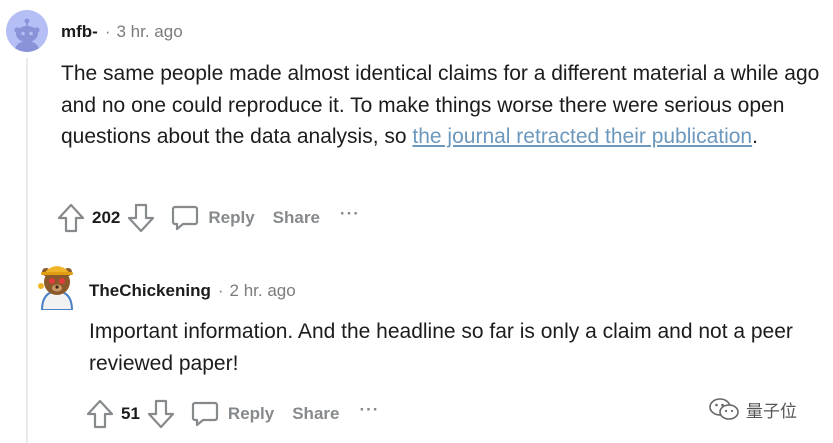  I want to click on retraction-link: the journal retracted their publication, so click(582, 136).